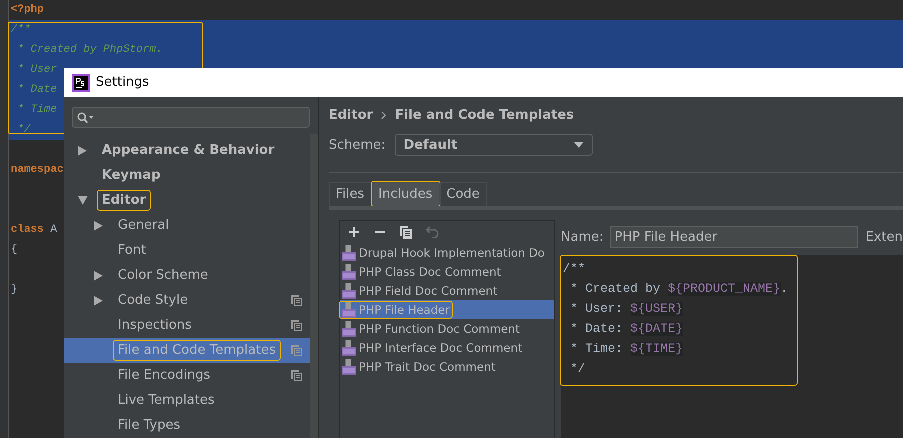 This screenshot has width=903, height=438. I want to click on tree-item: File Types, so click(149, 425).